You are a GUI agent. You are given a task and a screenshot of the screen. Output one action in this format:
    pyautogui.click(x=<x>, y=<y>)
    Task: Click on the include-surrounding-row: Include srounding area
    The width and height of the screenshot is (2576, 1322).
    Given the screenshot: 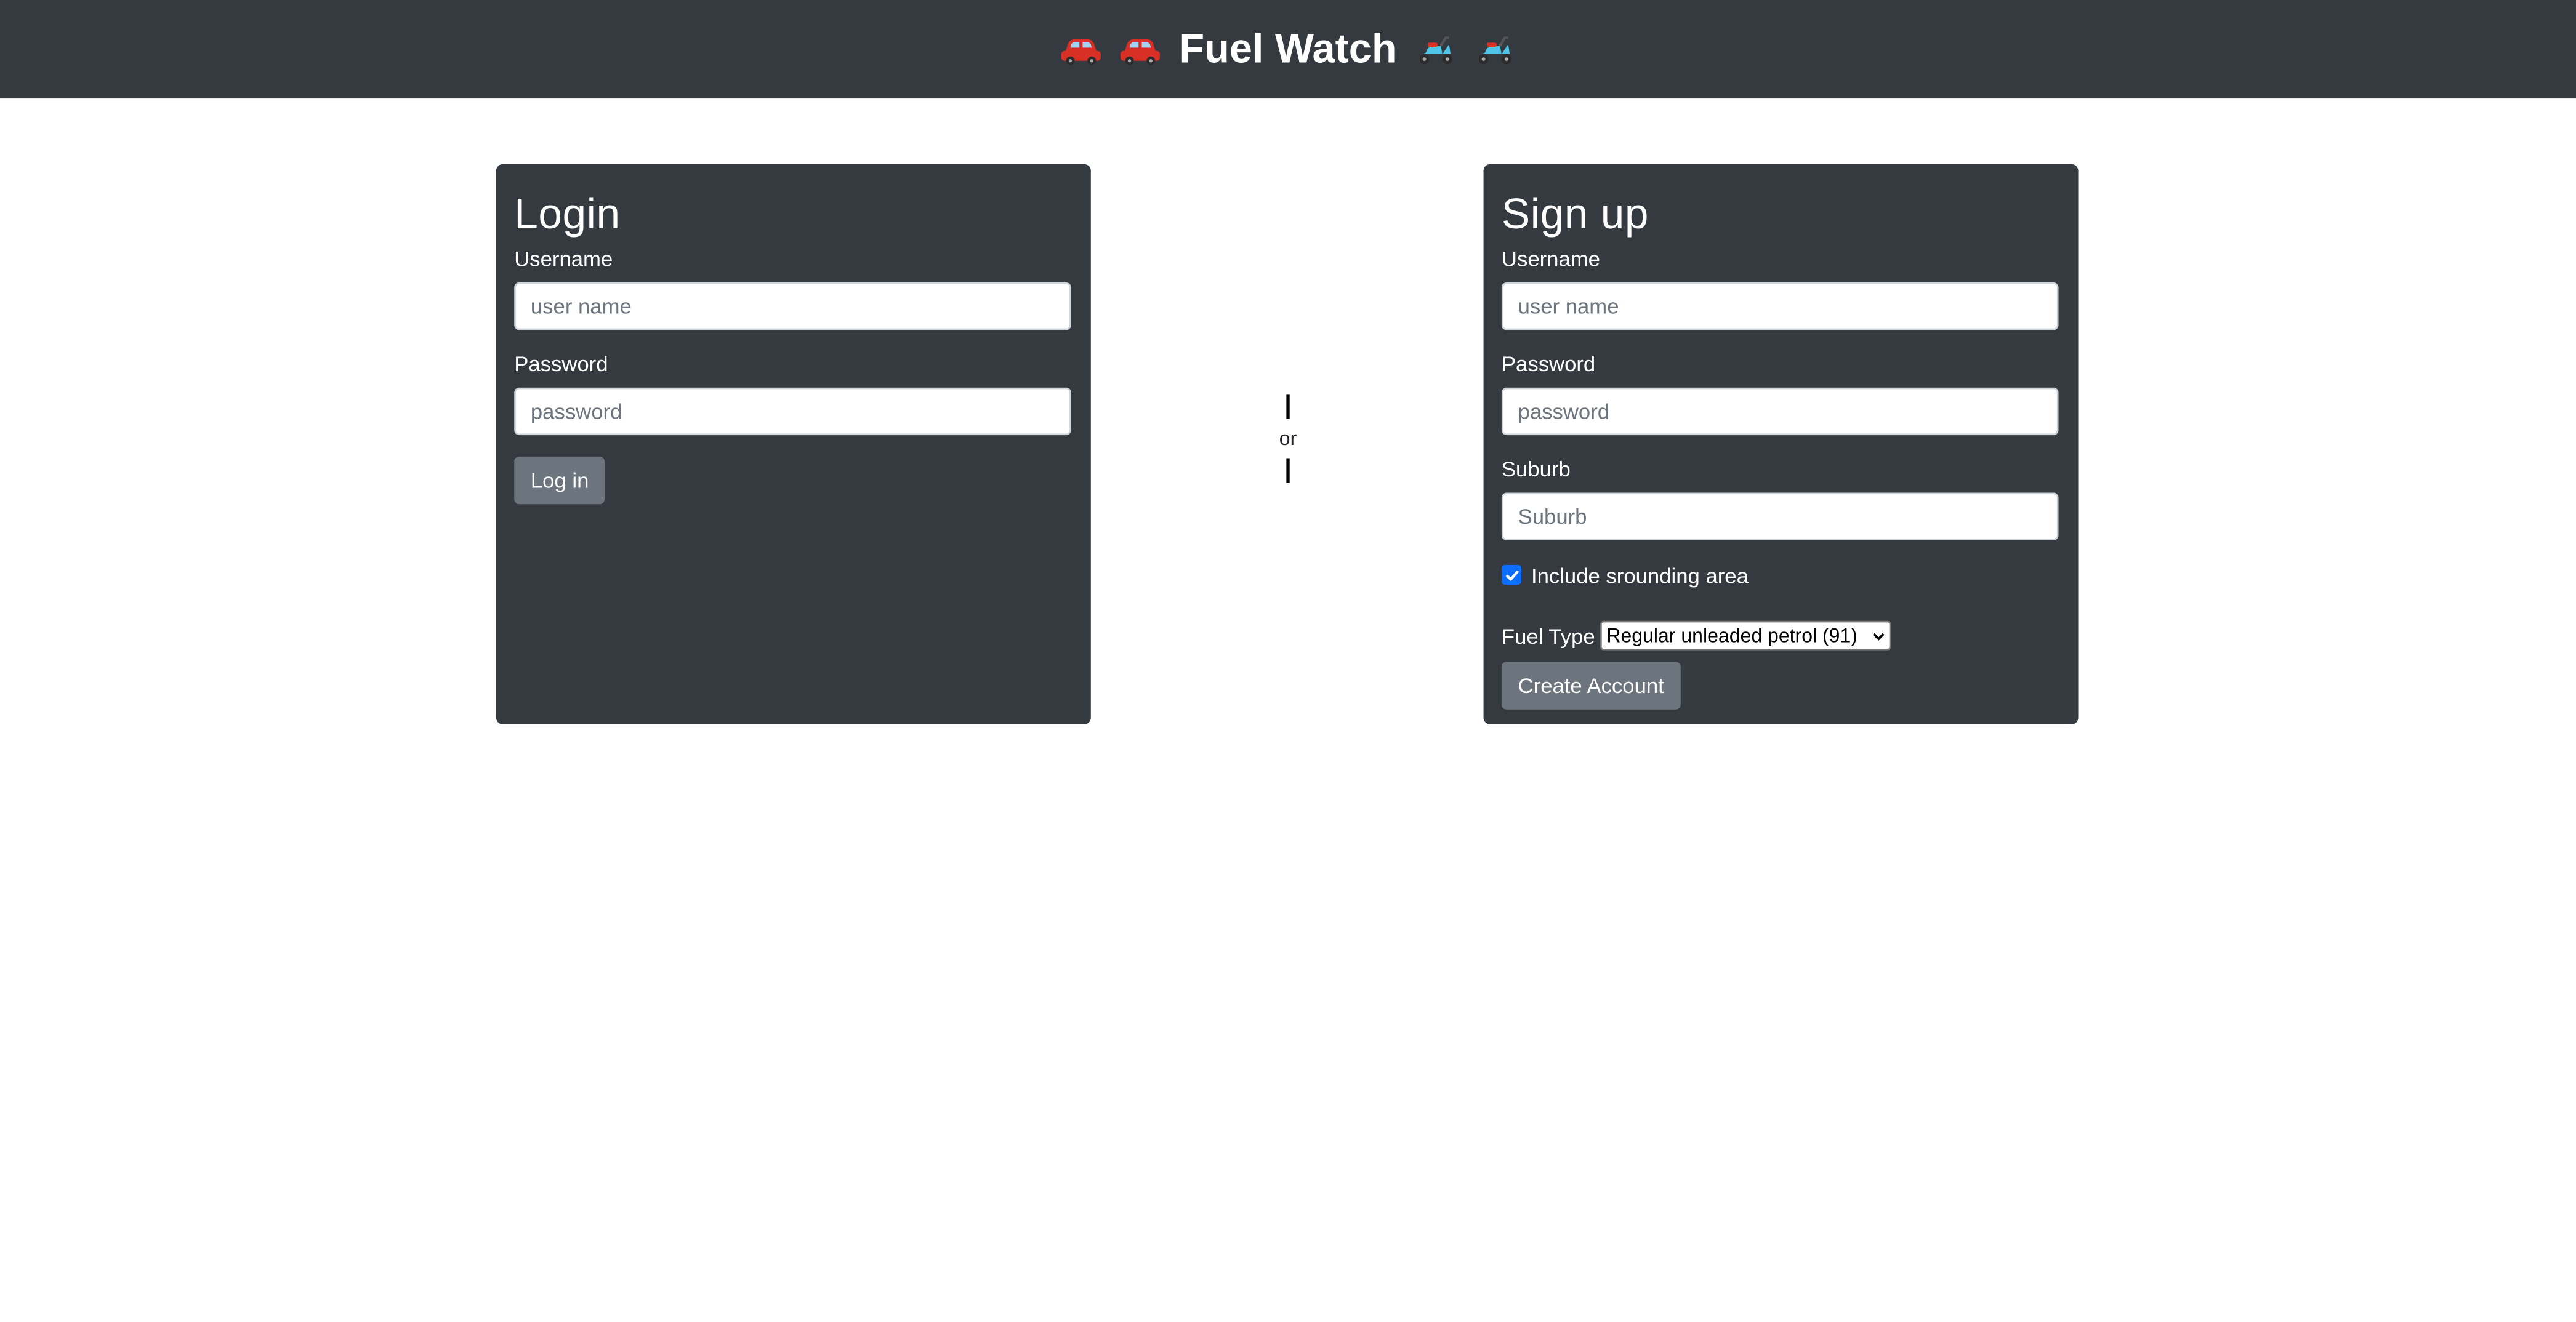 What is the action you would take?
    pyautogui.click(x=1780, y=575)
    